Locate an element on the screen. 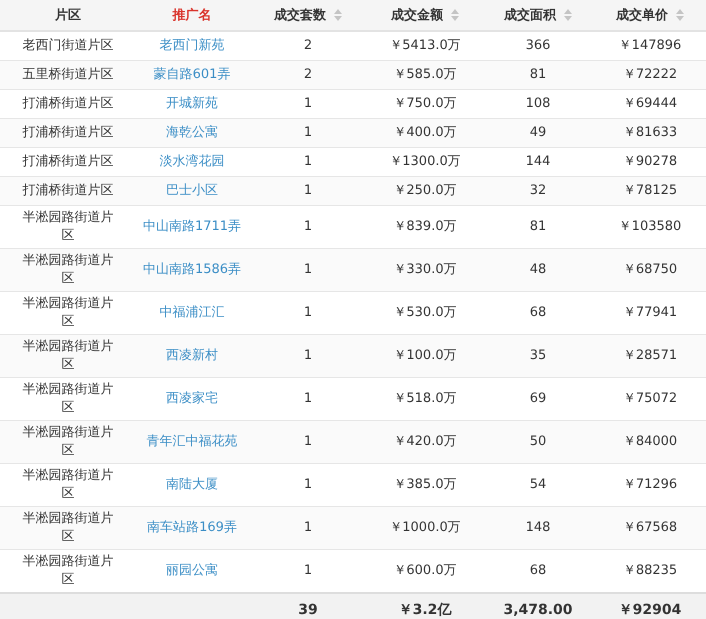 The height and width of the screenshot is (619, 706). column-header: 片区 is located at coordinates (68, 15).